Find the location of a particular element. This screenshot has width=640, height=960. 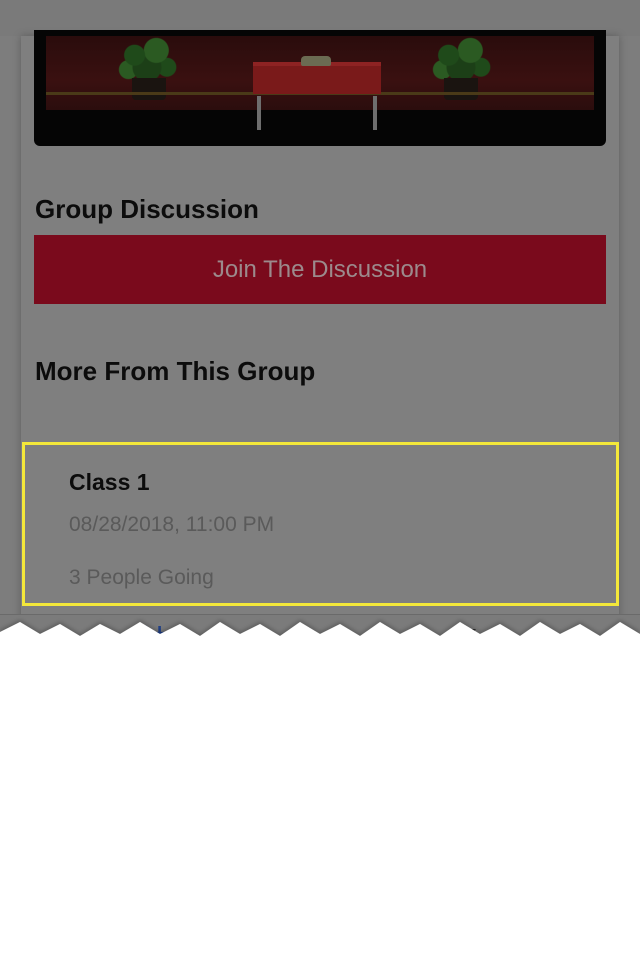

event-title: Class 1 is located at coordinates (109, 482).